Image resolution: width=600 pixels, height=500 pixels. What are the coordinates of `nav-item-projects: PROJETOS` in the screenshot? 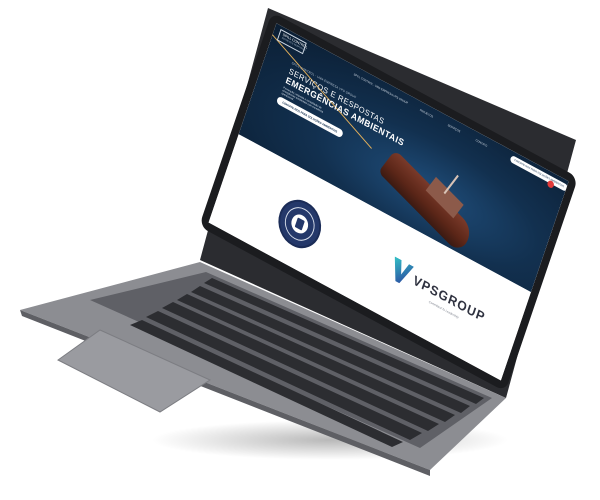 It's located at (426, 113).